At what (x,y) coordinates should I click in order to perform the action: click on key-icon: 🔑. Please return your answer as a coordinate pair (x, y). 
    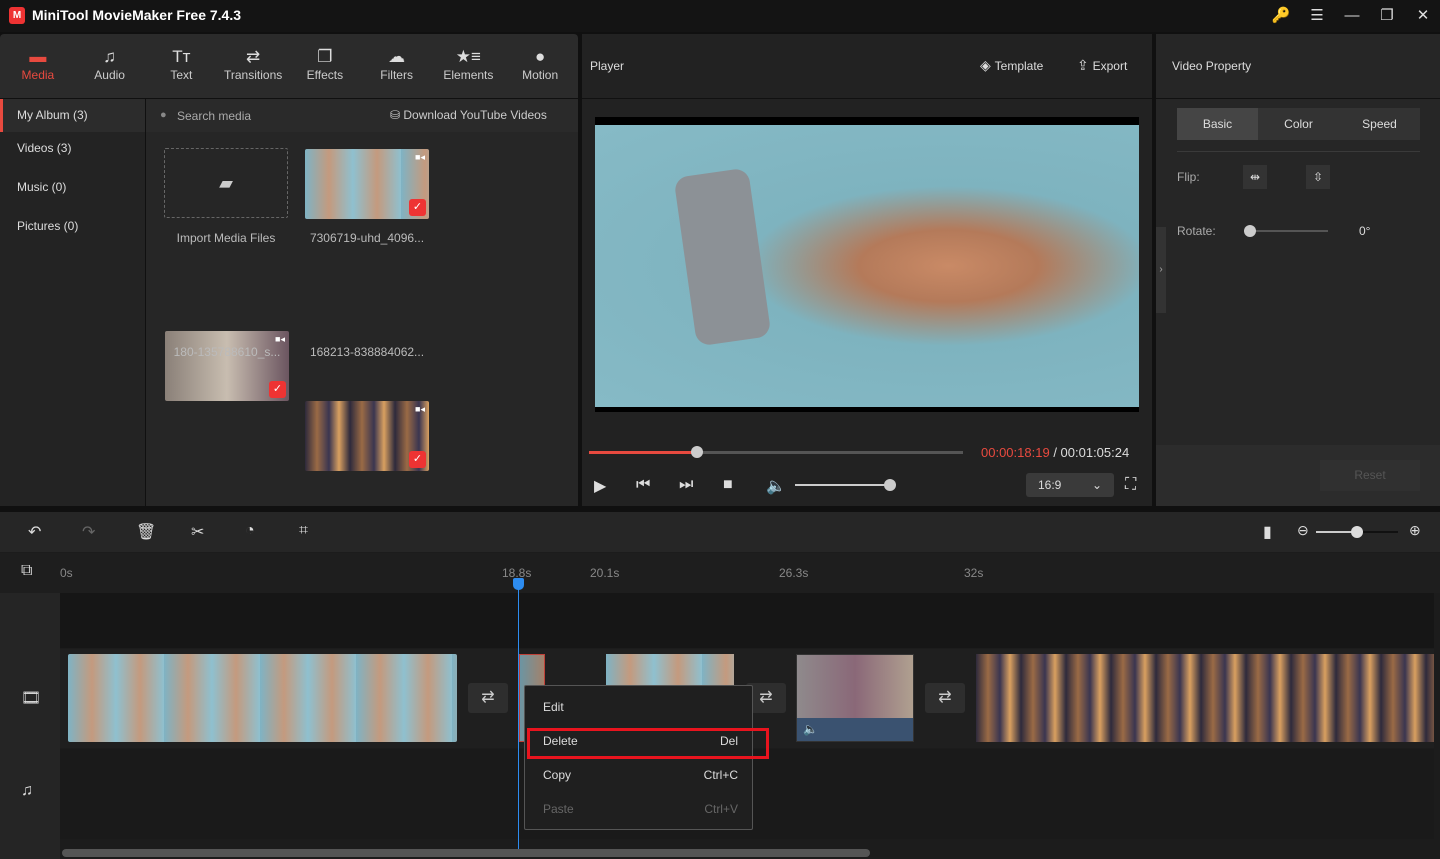
    Looking at the image, I should click on (1281, 16).